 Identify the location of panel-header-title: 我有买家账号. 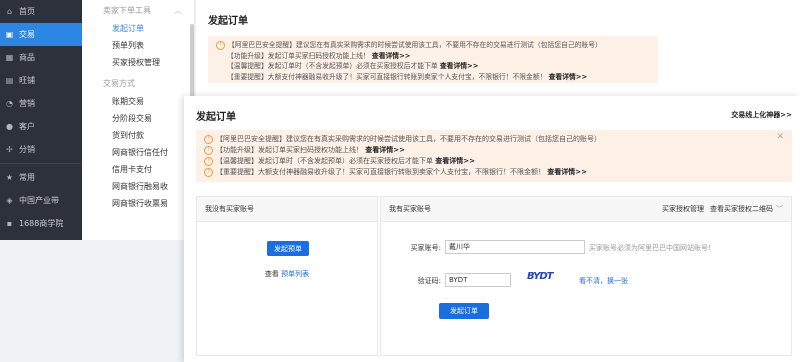
(410, 209).